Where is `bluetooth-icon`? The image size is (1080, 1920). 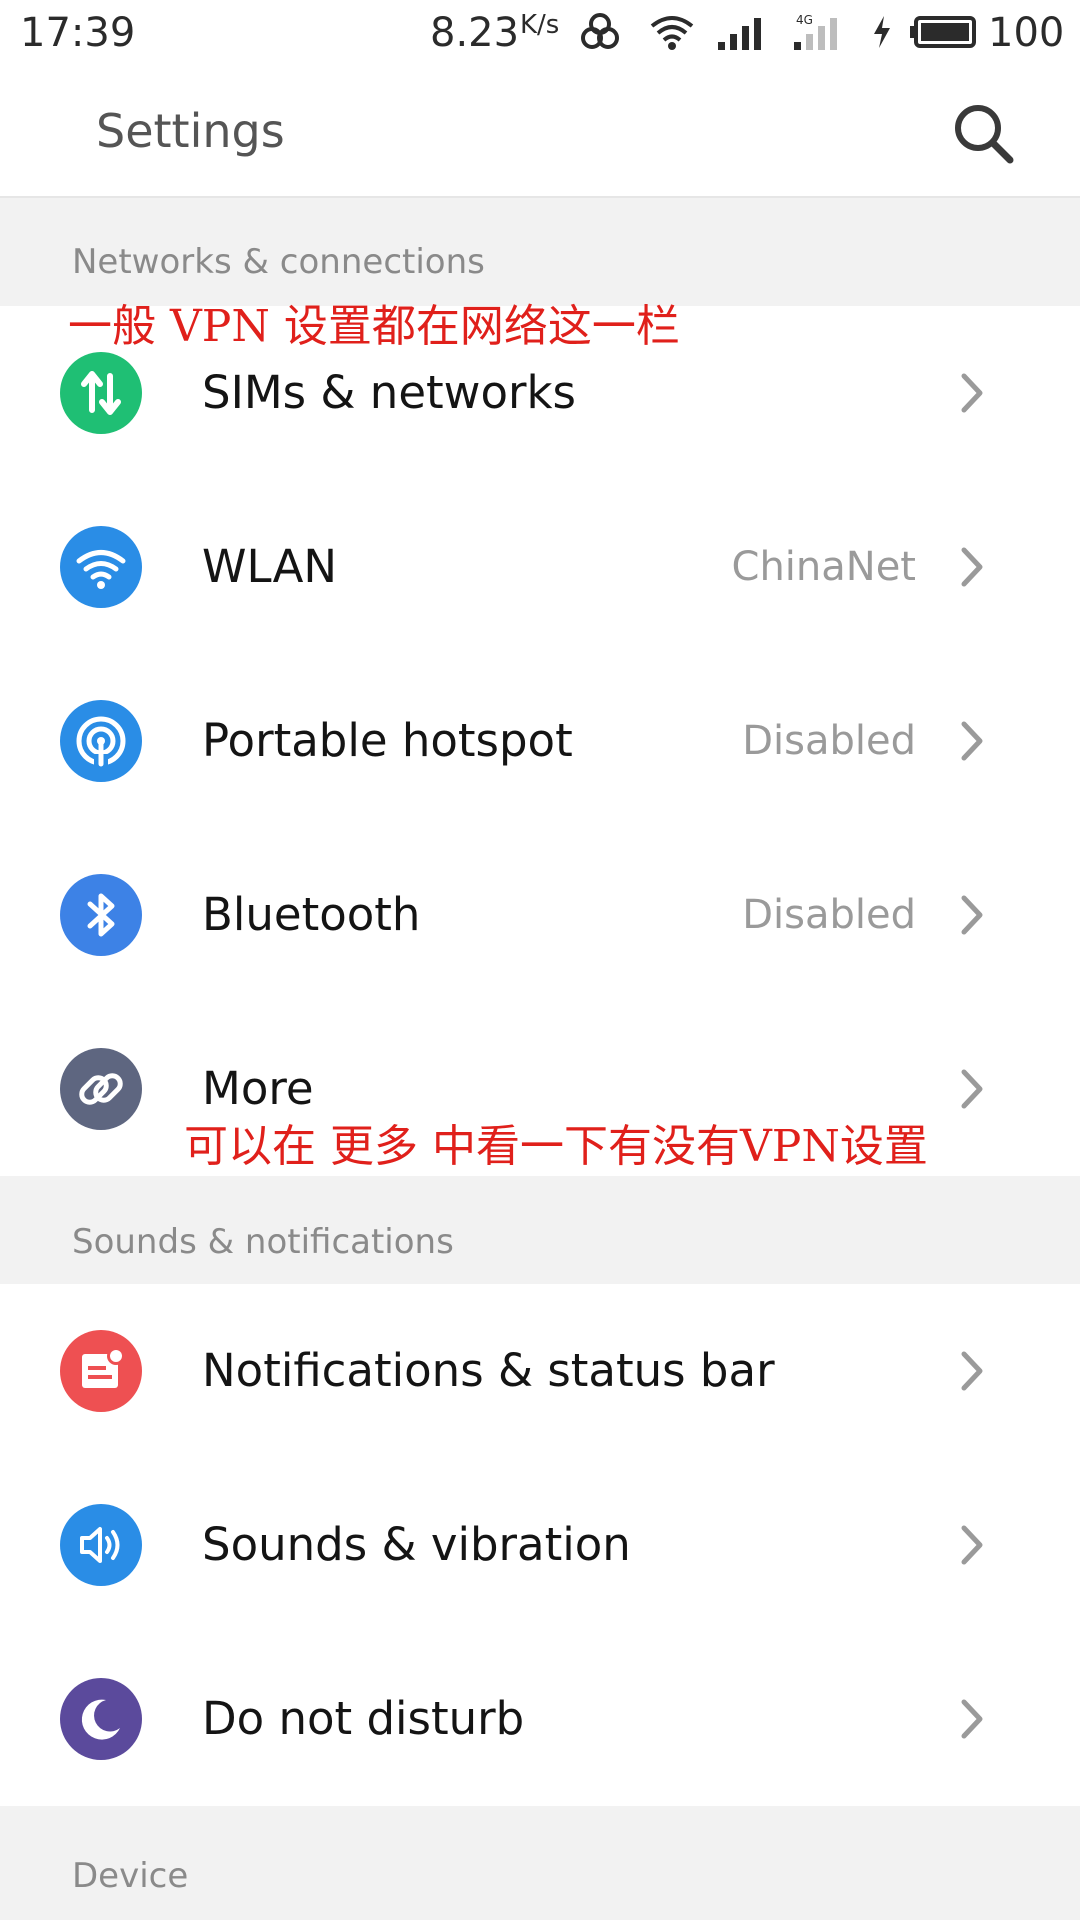 bluetooth-icon is located at coordinates (101, 915).